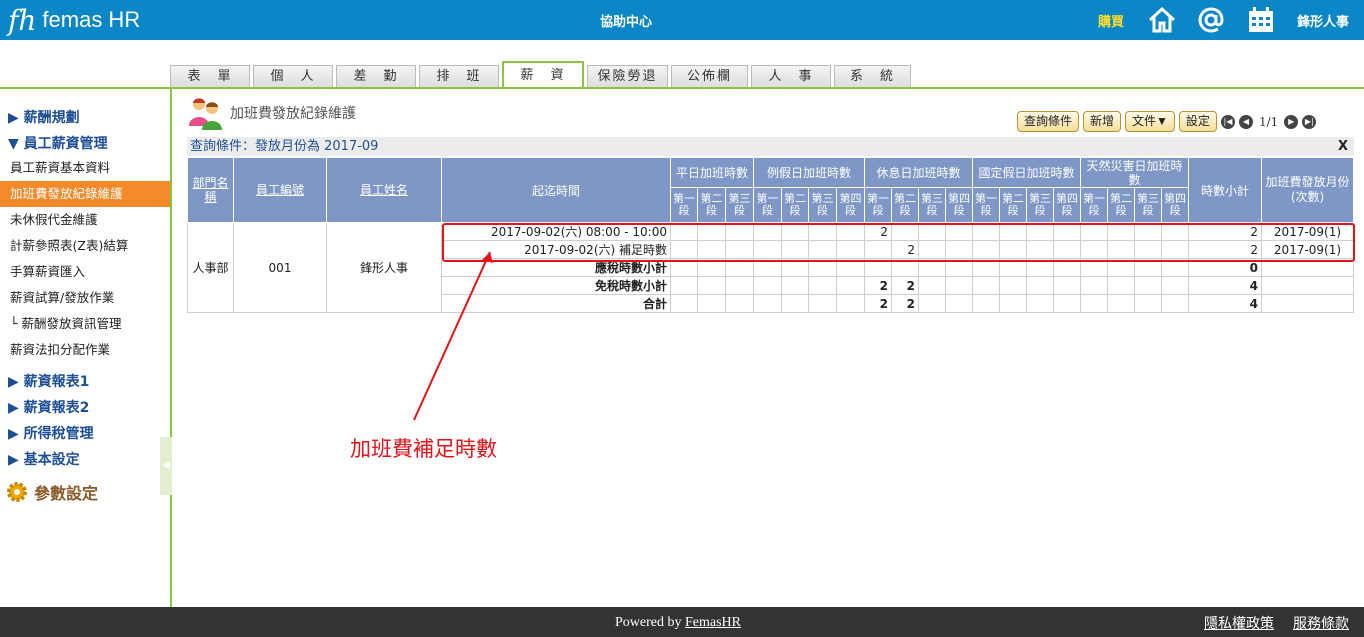 The image size is (1364, 637). I want to click on tab-salary: 薪 資, so click(543, 74).